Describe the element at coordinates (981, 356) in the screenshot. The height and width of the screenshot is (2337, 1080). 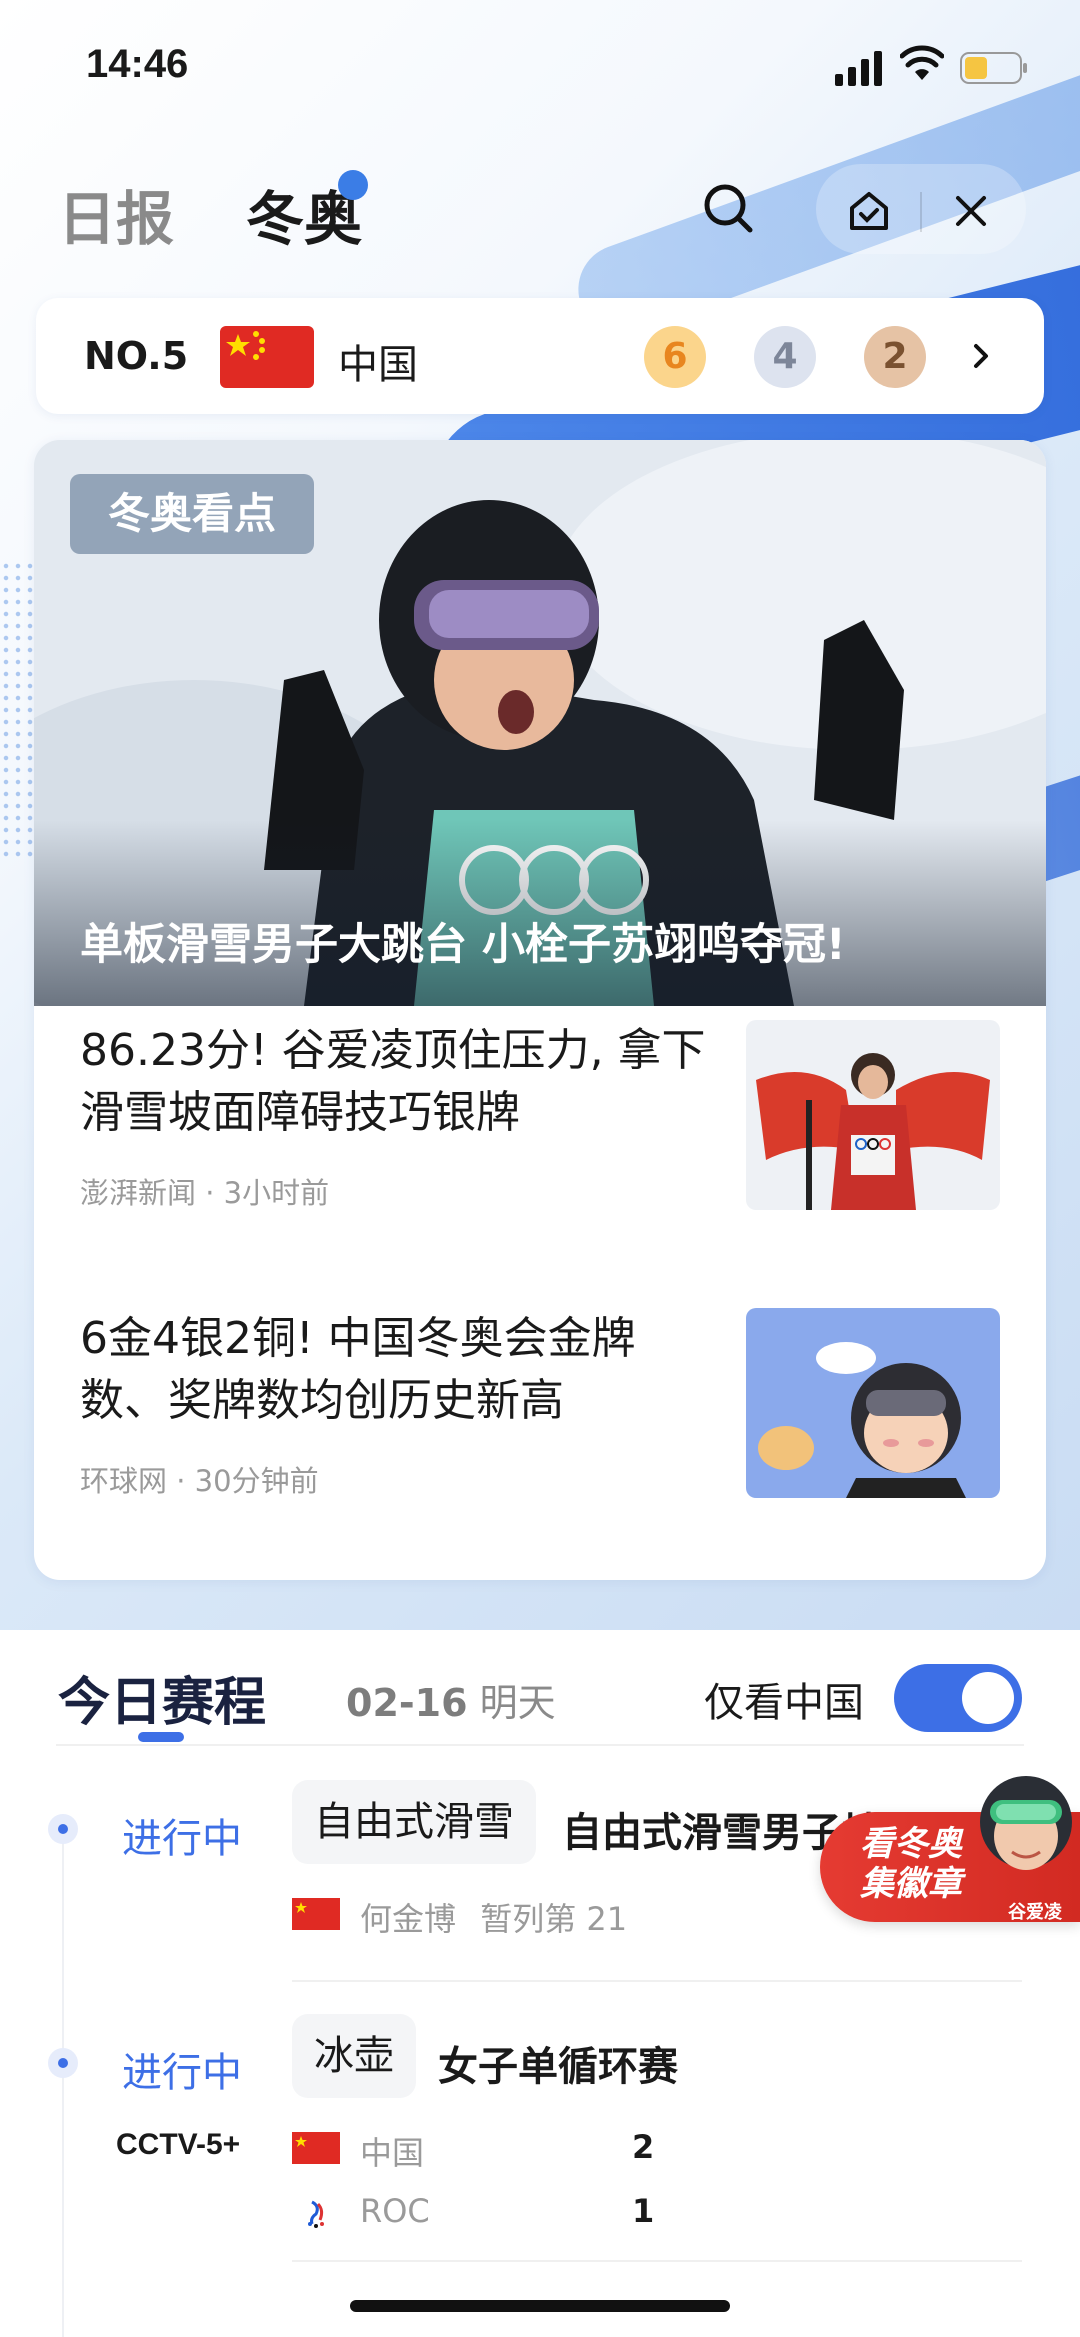
I see `chevron-right-icon` at that location.